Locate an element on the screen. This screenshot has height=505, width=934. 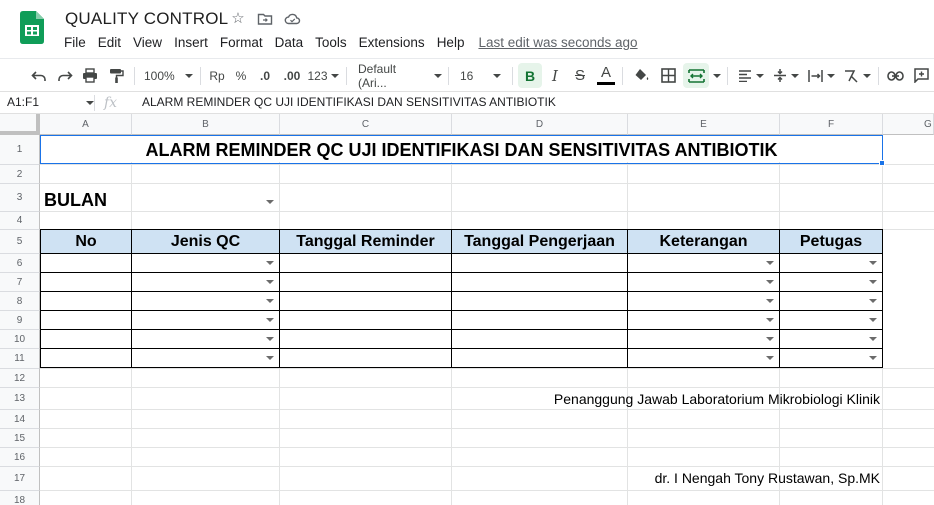
name-box-dropdown-icon is located at coordinates (90, 103).